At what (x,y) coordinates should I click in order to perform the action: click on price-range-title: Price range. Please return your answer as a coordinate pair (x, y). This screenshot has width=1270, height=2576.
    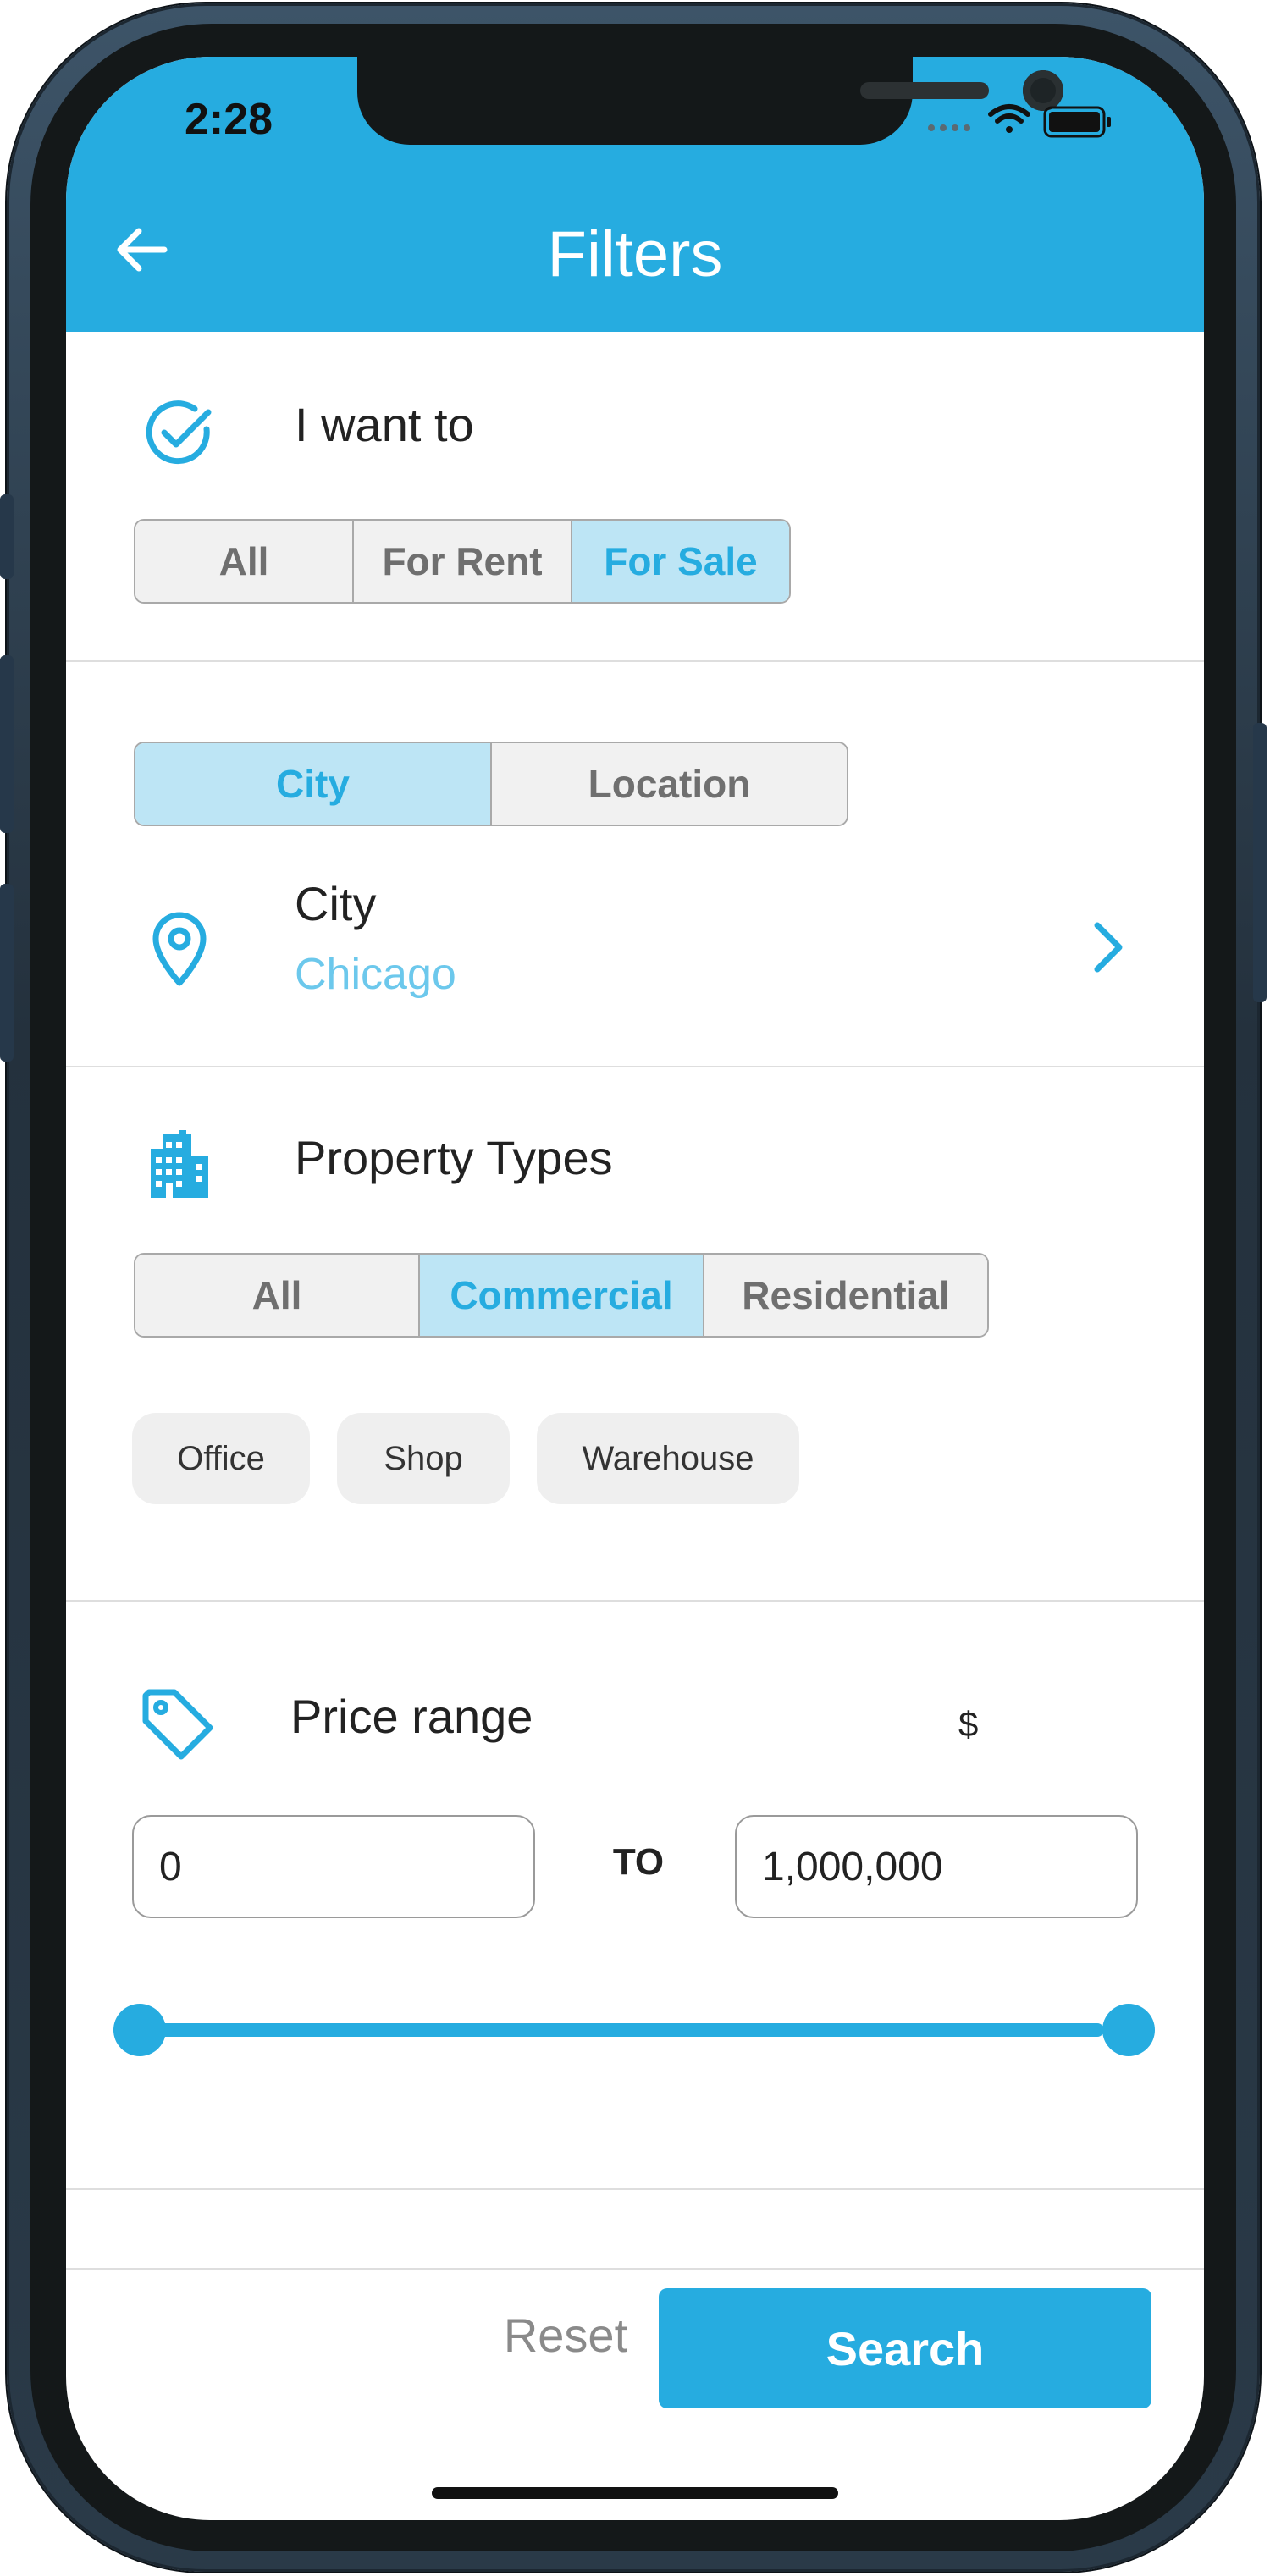
    Looking at the image, I should click on (411, 1717).